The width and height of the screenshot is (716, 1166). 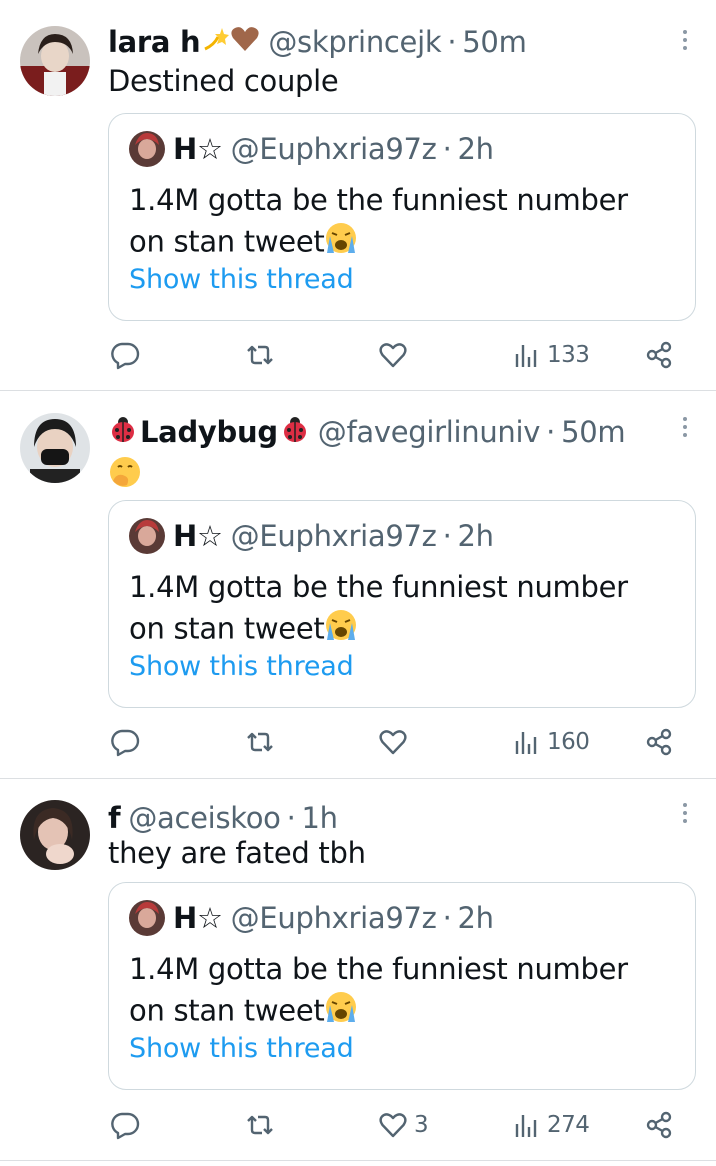 I want to click on handle: @skprincejk, so click(x=354, y=42).